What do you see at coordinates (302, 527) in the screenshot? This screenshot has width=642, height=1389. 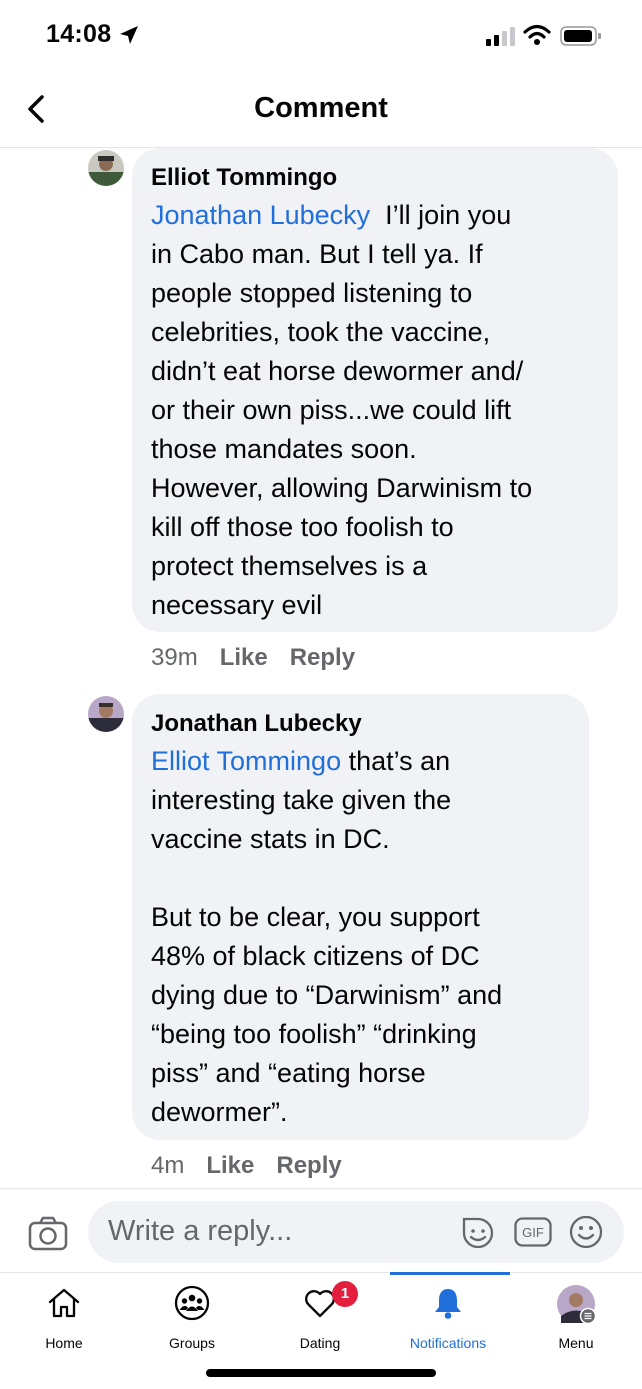 I see `comment-line: kill off those too foolish to` at bounding box center [302, 527].